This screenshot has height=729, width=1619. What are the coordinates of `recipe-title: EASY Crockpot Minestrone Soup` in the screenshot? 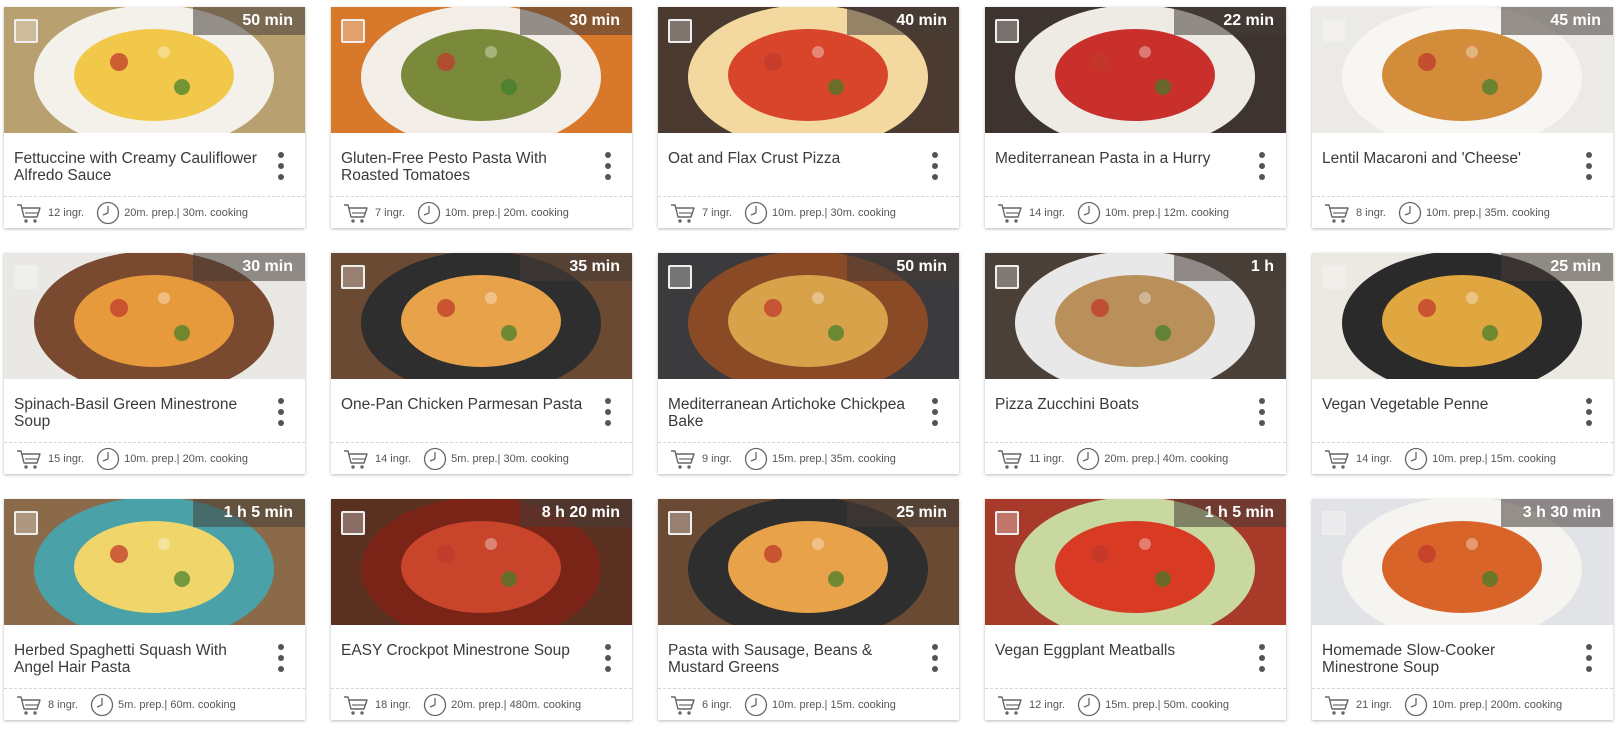 It's located at (464, 650).